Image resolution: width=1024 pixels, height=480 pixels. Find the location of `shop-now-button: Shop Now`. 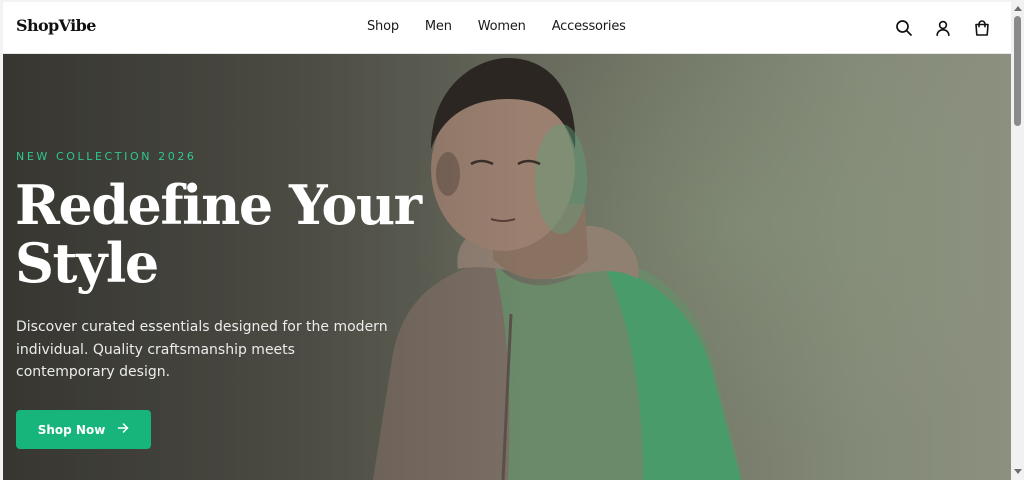

shop-now-button: Shop Now is located at coordinates (83, 429).